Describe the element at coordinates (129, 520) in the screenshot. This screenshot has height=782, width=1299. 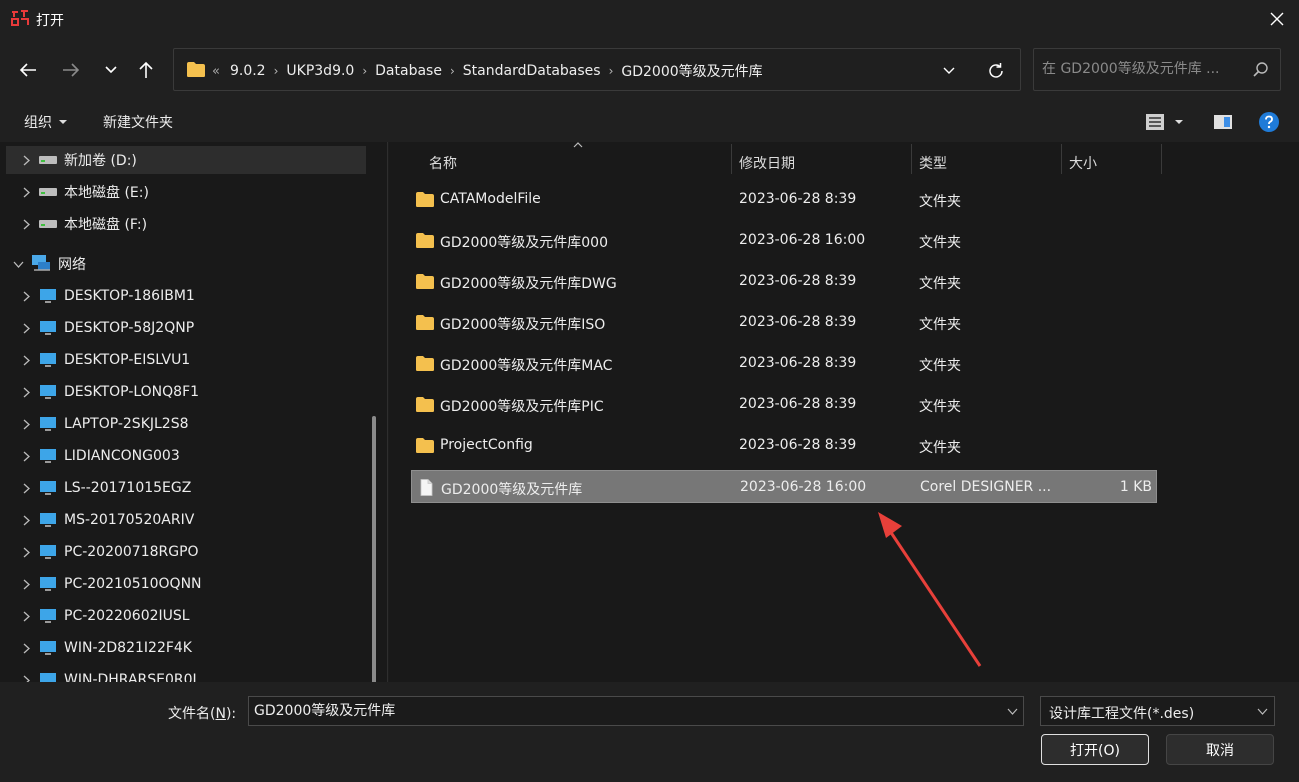
I see `sidebar-item-label: MS-20170520ARIV` at that location.